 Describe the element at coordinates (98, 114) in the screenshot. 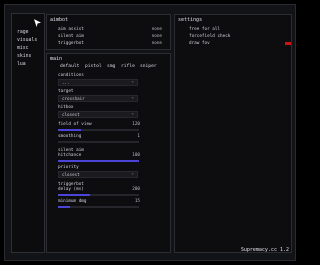

I see `hitbox-dropdown: closest ⌄` at that location.